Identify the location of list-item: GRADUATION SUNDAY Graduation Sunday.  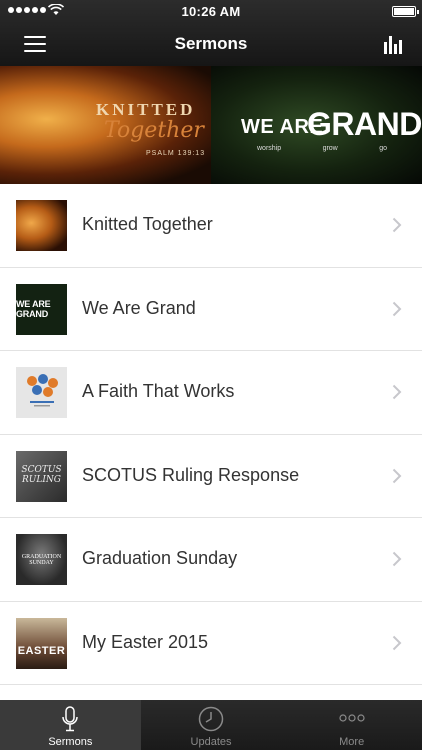
(211, 560).